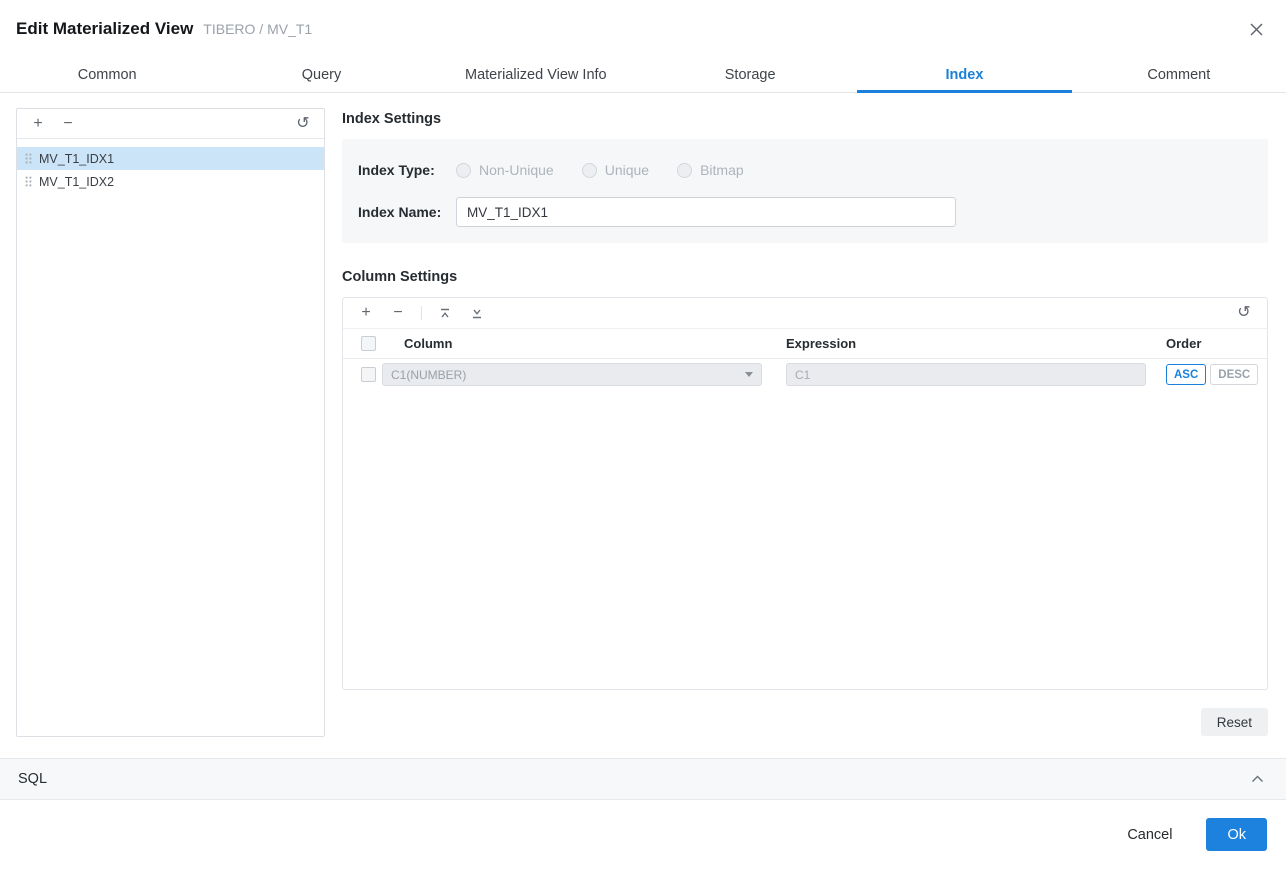 Image resolution: width=1286 pixels, height=869 pixels. Describe the element at coordinates (105, 28) in the screenshot. I see `page-title: Edit Materialized View` at that location.